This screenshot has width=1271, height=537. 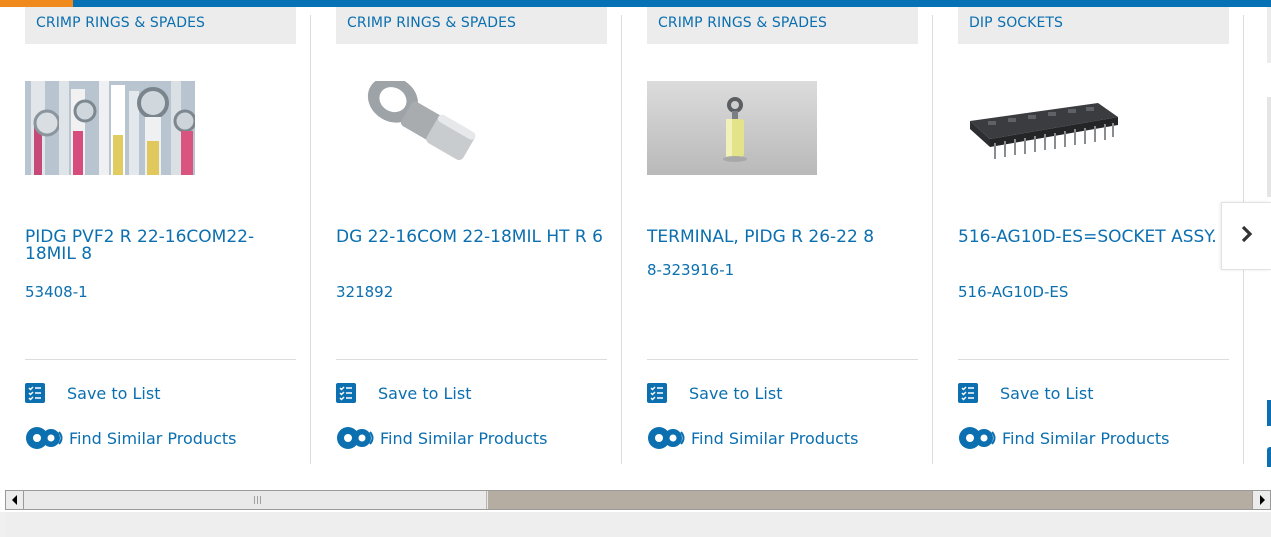 I want to click on chevron-right-icon, so click(x=1247, y=236).